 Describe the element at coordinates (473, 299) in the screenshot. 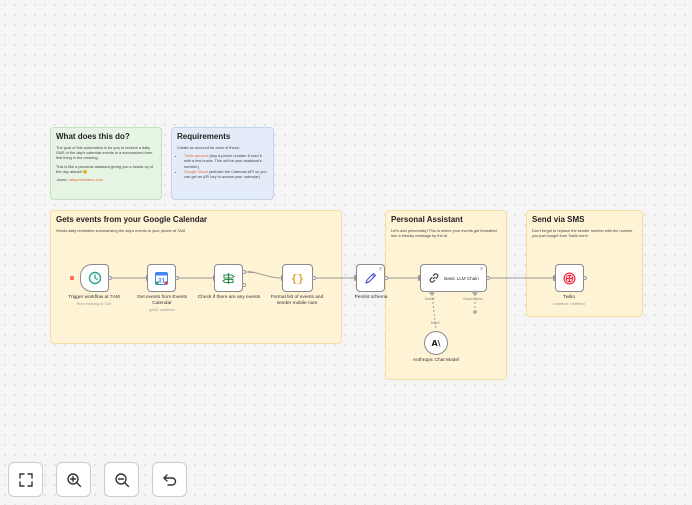

I see `output-parser-port-label: Output Parser` at that location.